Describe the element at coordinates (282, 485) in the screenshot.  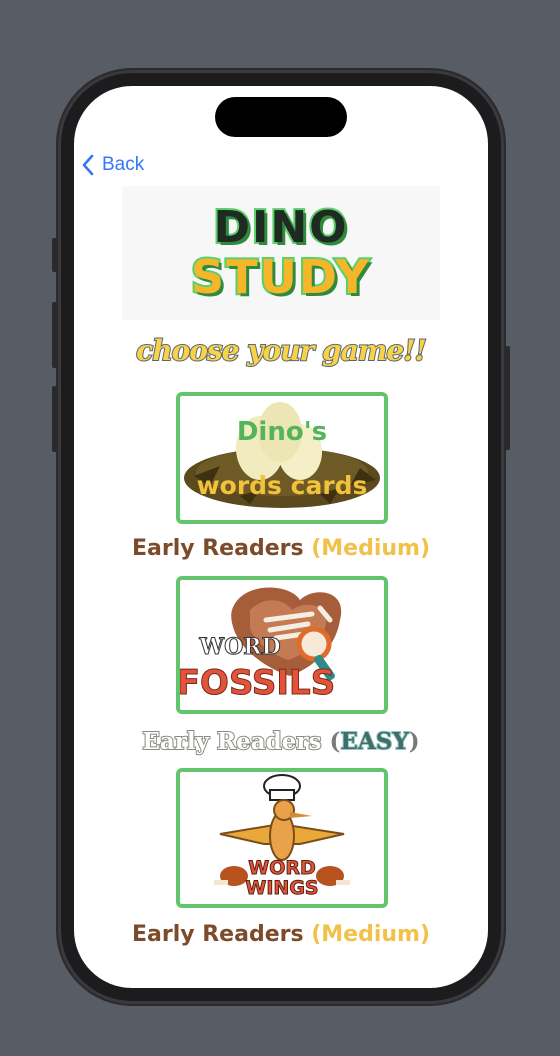
I see `game1-title-bottom: words cards` at that location.